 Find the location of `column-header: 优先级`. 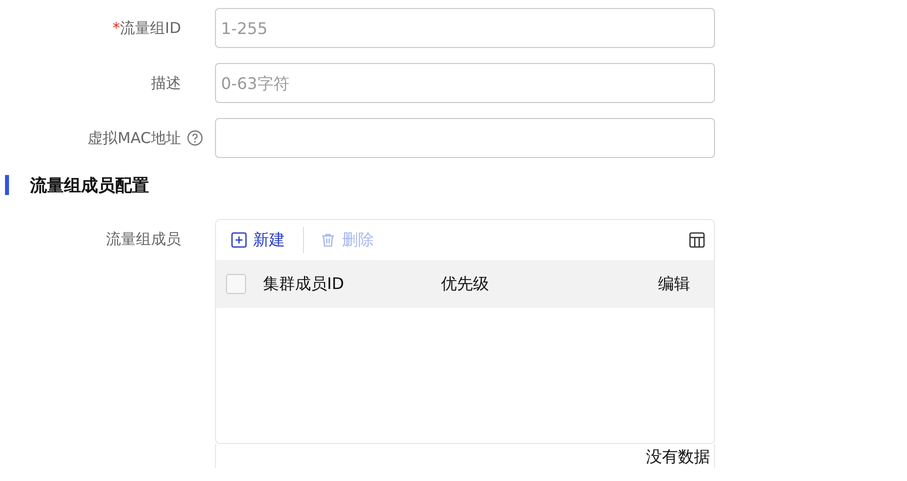

column-header: 优先级 is located at coordinates (465, 284).